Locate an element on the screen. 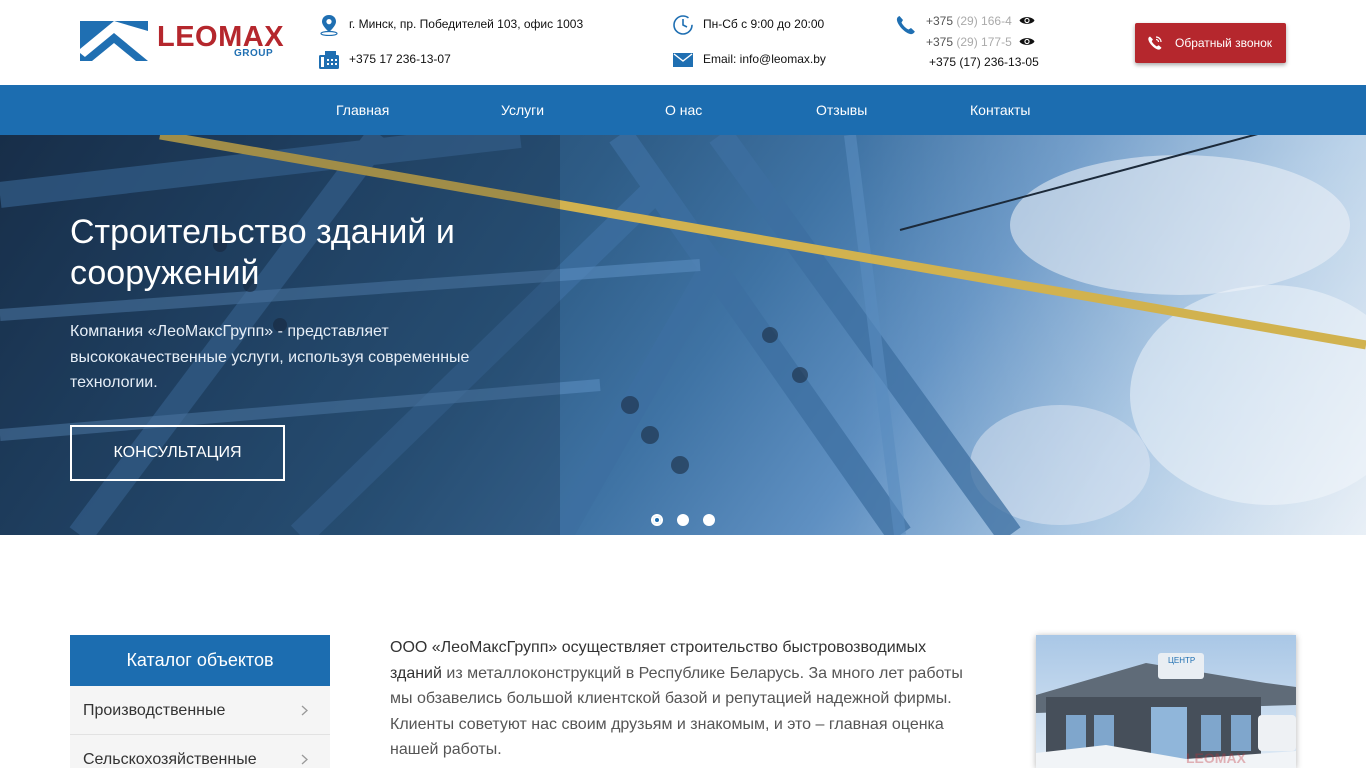 The height and width of the screenshot is (768, 1366). callback-button: Обратный звонок is located at coordinates (1210, 43).